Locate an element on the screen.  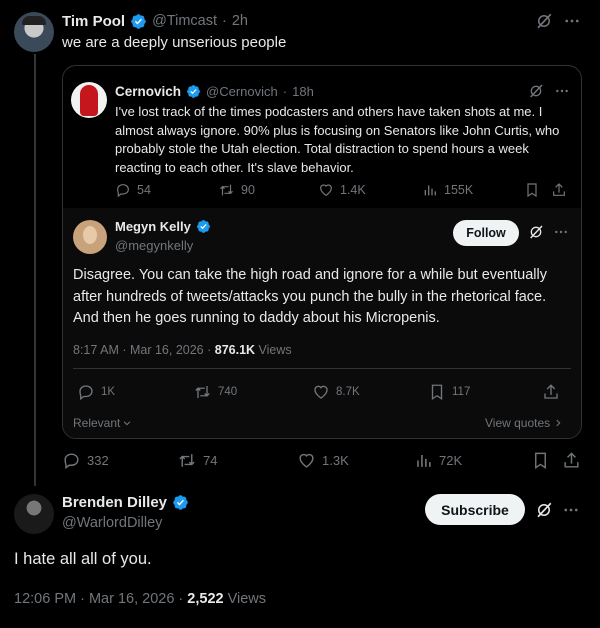
views-action: 155K is located at coordinates (447, 190).